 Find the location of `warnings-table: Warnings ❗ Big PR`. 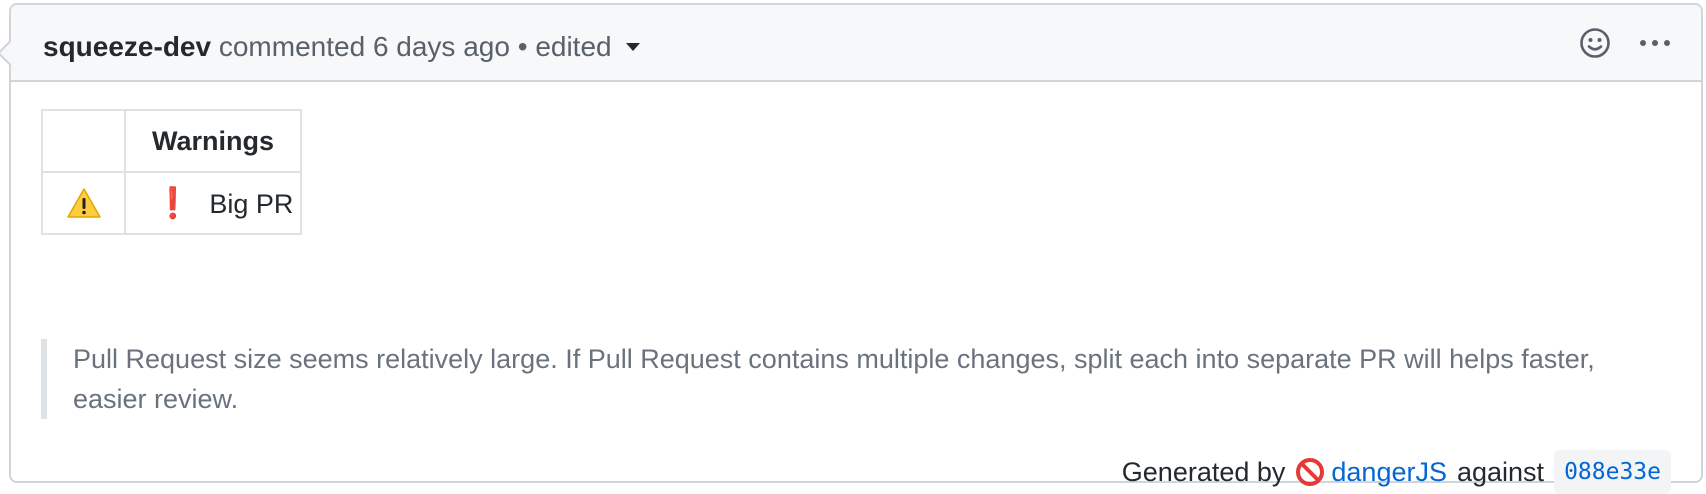

warnings-table: Warnings ❗ Big PR is located at coordinates (171, 172).